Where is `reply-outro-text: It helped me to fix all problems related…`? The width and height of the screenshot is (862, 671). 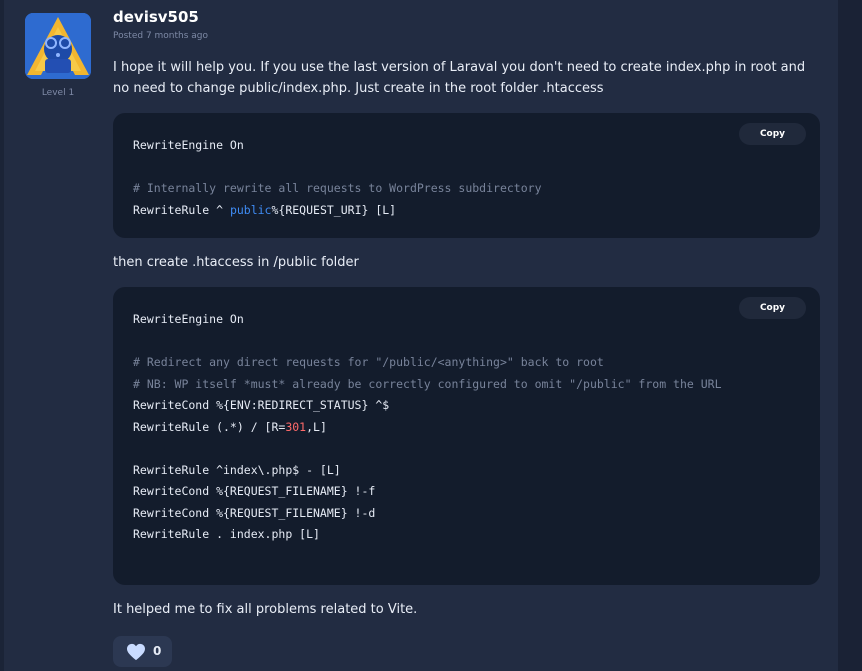
reply-outro-text: It helped me to fix all problems related… is located at coordinates (265, 609).